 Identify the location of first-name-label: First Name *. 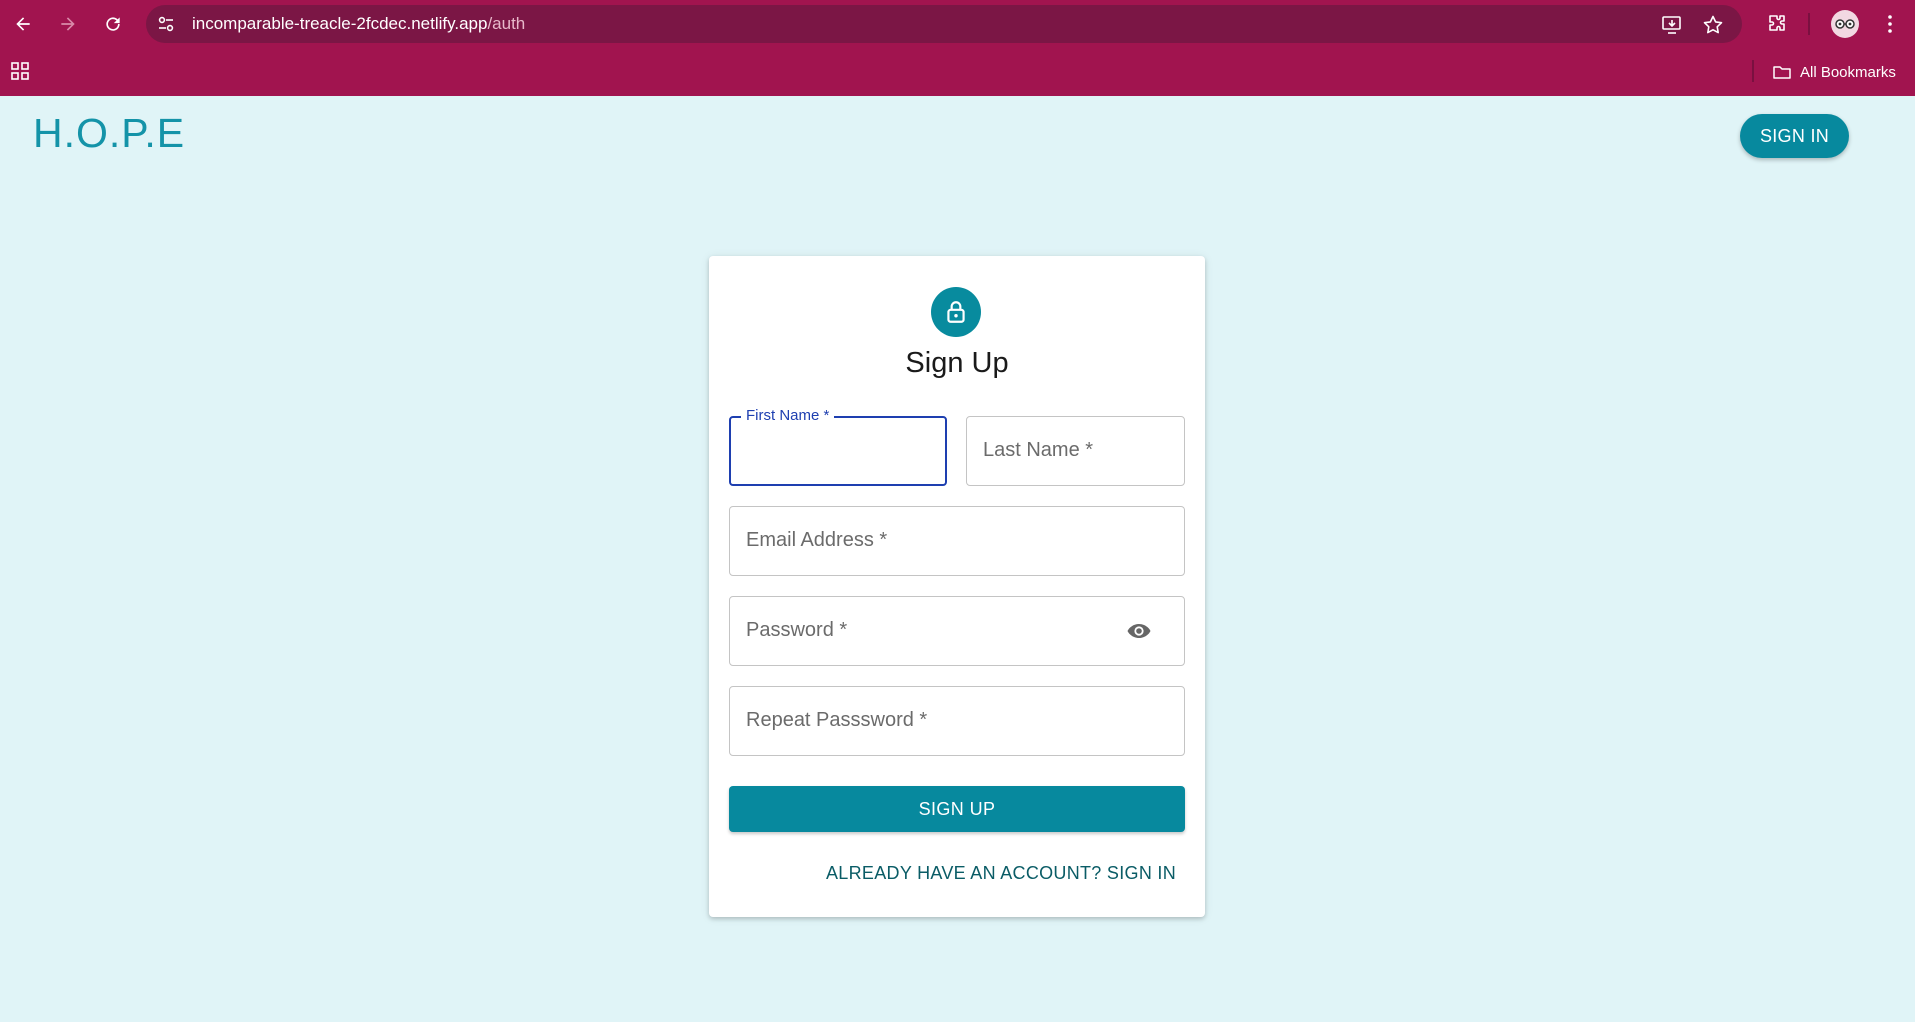
(788, 415).